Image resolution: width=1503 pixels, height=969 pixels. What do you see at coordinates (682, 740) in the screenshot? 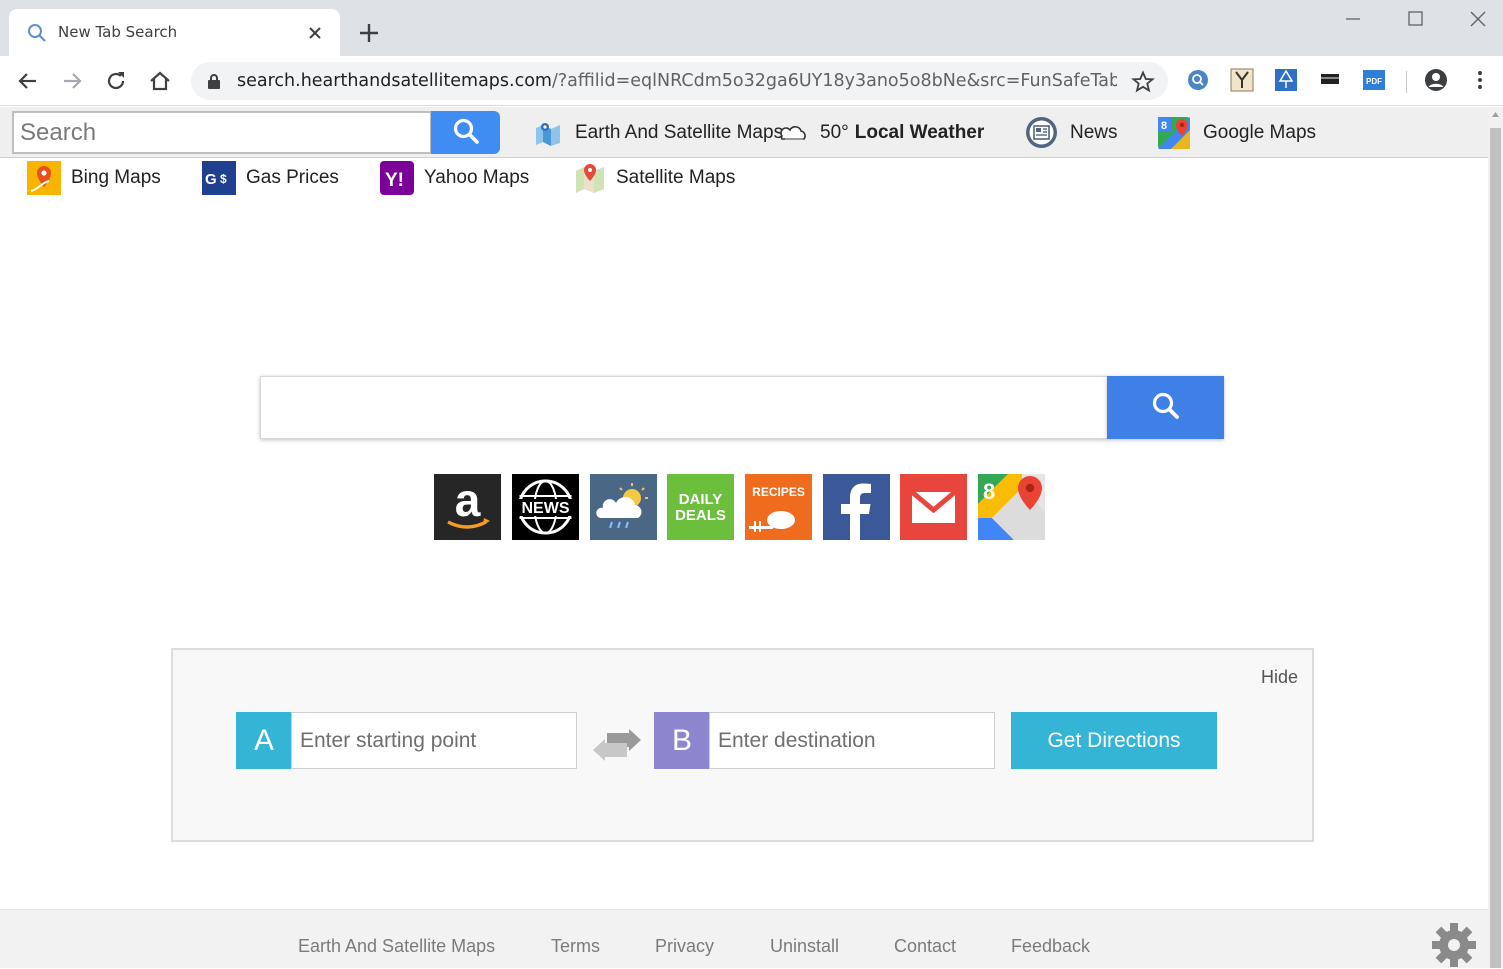
I see `badge-b: B` at bounding box center [682, 740].